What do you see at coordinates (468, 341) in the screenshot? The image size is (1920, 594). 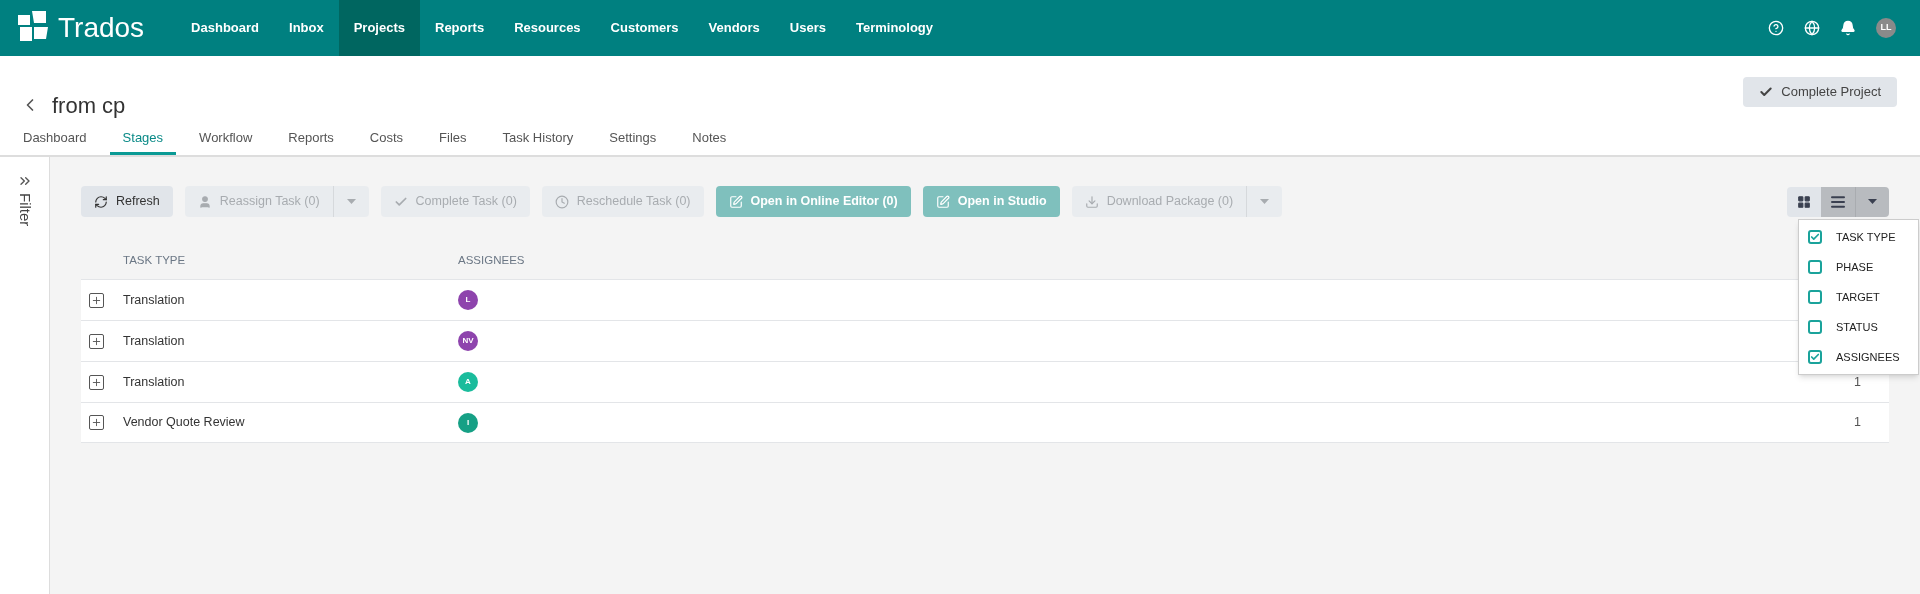 I see `assignee-avatar: NV` at bounding box center [468, 341].